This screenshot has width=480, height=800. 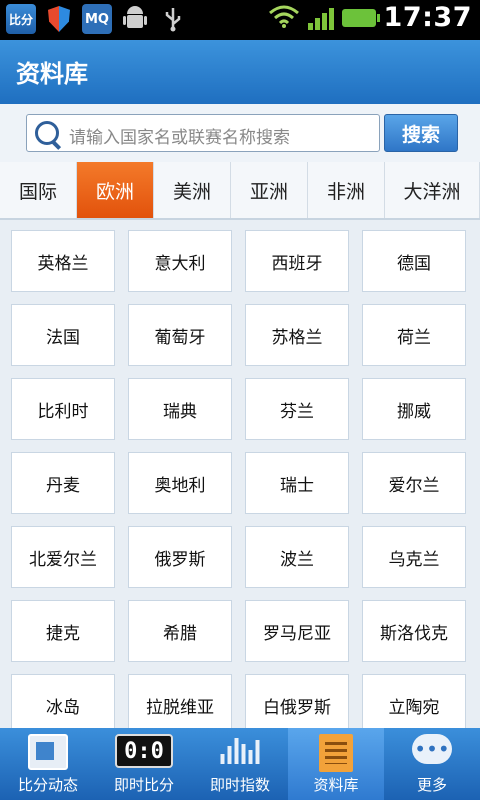 I want to click on country-button: 瑞士, so click(x=297, y=483).